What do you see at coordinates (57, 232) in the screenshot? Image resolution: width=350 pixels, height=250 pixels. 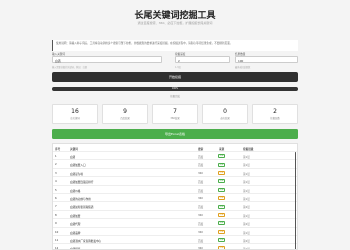 I see `cell-index: 10` at bounding box center [57, 232].